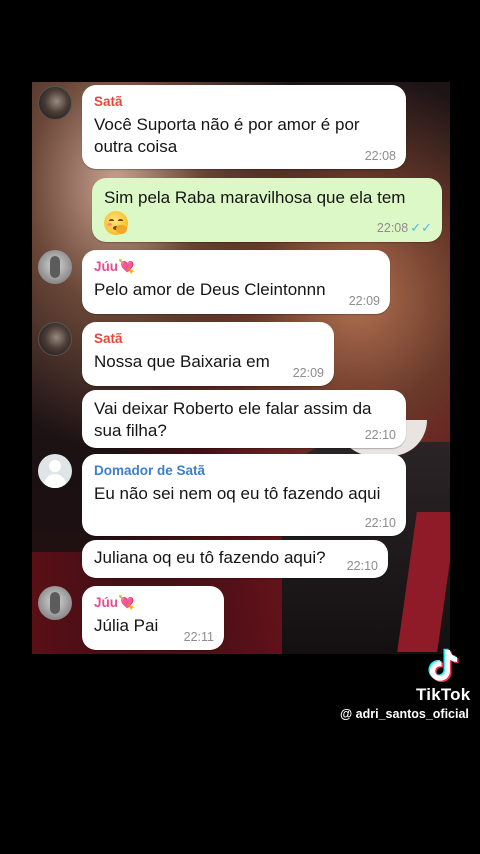 The height and width of the screenshot is (854, 480). What do you see at coordinates (198, 637) in the screenshot?
I see `message-time: 22:11` at bounding box center [198, 637].